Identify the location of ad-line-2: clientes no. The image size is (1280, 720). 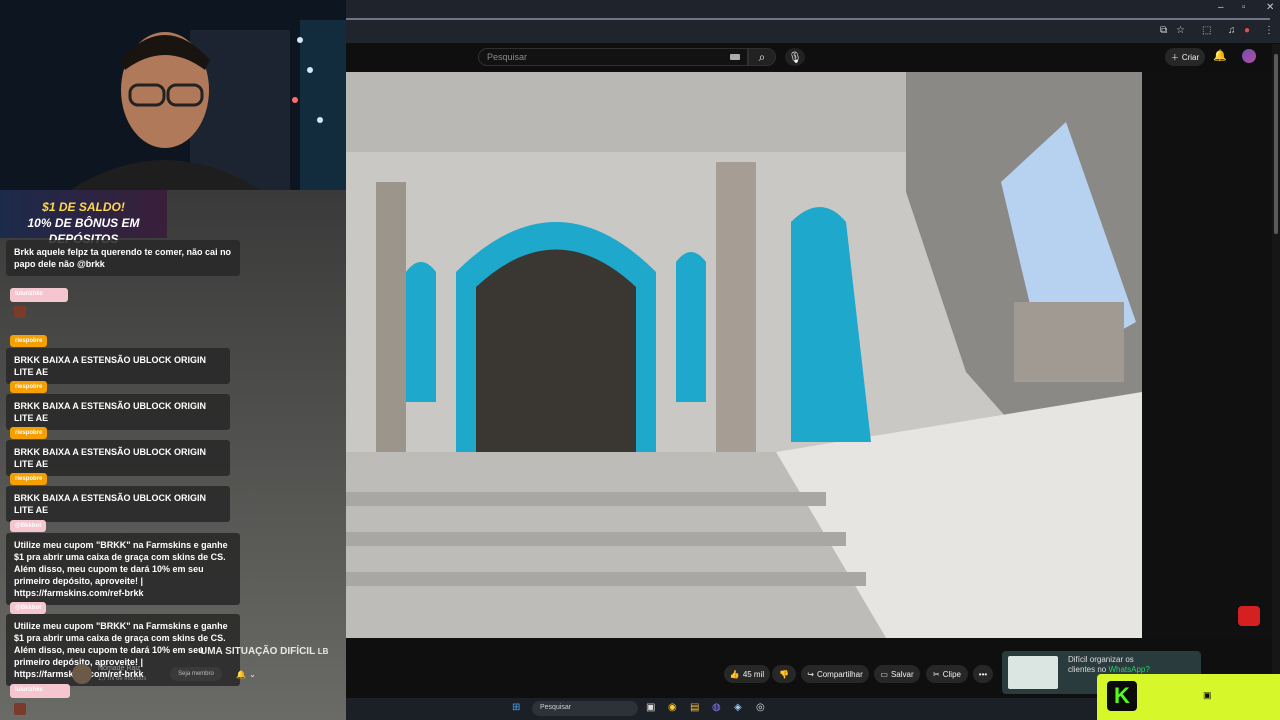
(1088, 669).